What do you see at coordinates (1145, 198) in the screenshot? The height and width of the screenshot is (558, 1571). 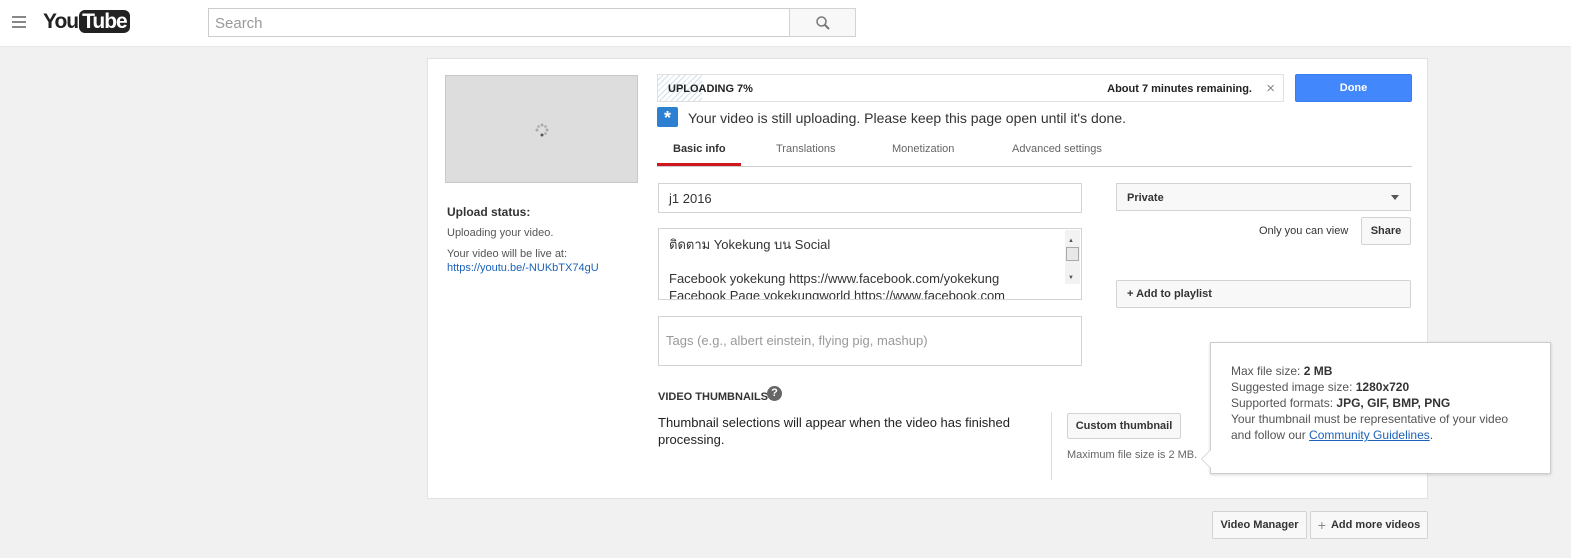 I see `privacy-selected-value: Private` at bounding box center [1145, 198].